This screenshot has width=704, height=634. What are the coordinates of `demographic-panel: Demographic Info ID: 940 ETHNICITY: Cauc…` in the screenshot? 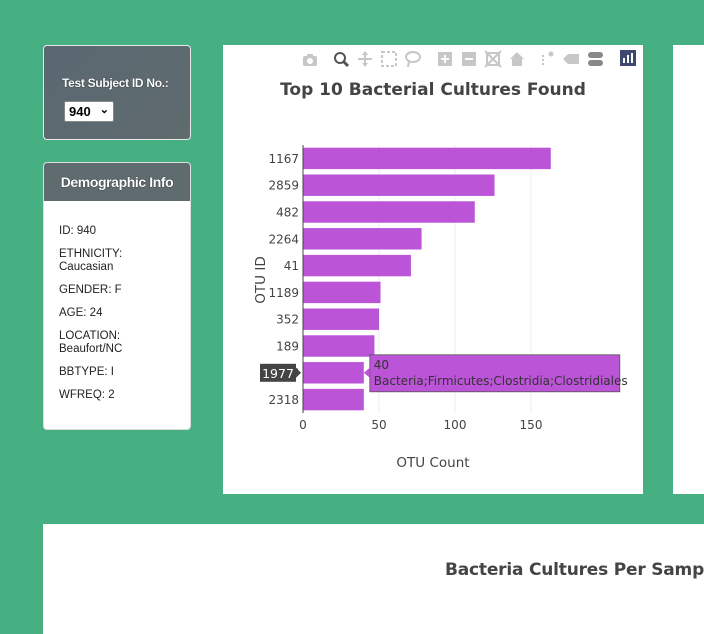 It's located at (117, 296).